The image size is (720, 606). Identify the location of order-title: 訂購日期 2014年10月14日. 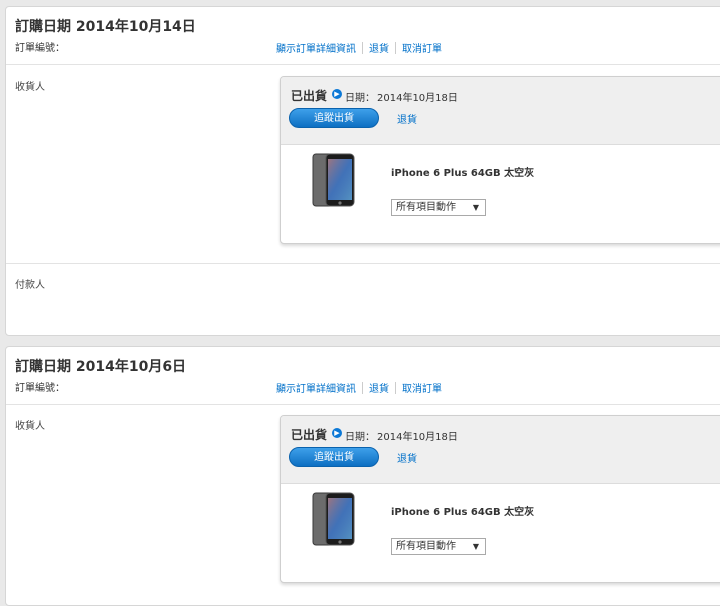
(105, 27).